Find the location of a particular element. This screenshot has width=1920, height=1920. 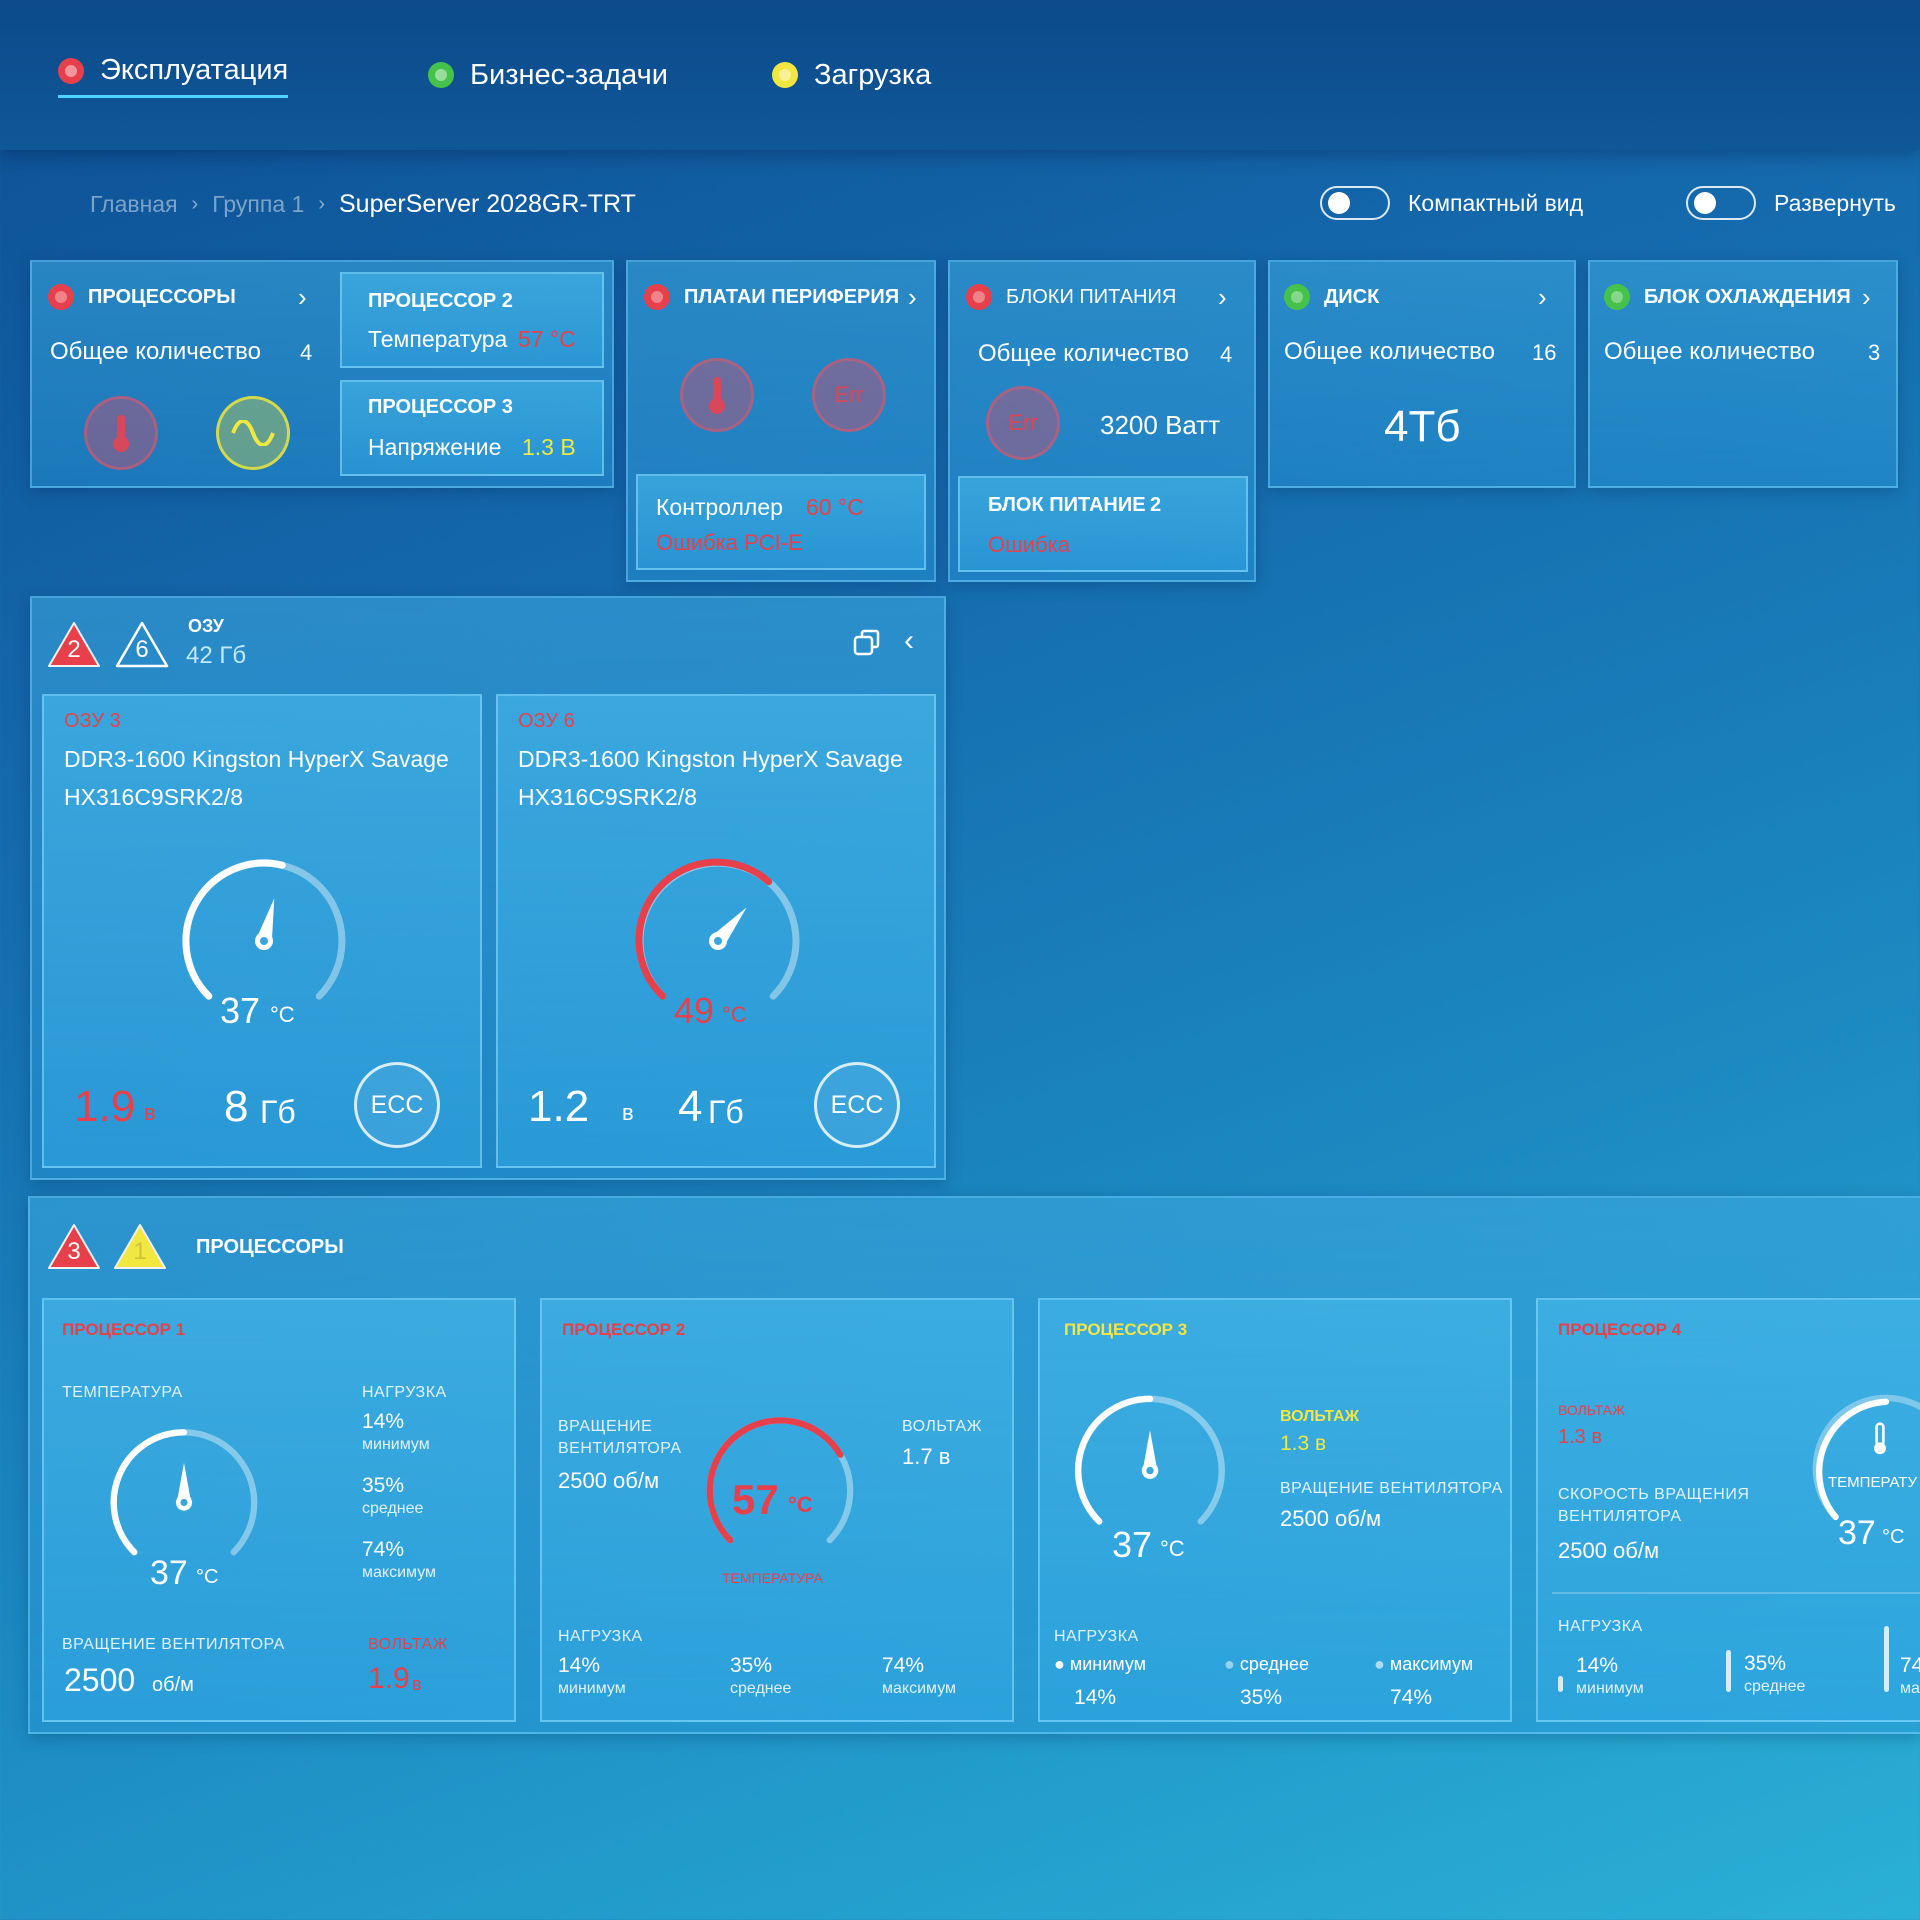

card-title: БЛОКИ ПИТАНИЯ is located at coordinates (1091, 296).